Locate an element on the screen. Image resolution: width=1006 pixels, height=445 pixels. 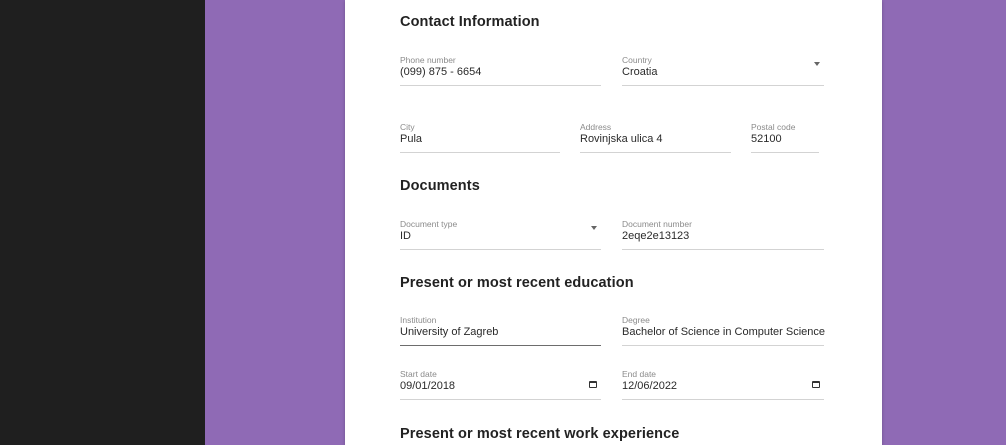
contact-section-title: Contact Information is located at coordinates (470, 22).